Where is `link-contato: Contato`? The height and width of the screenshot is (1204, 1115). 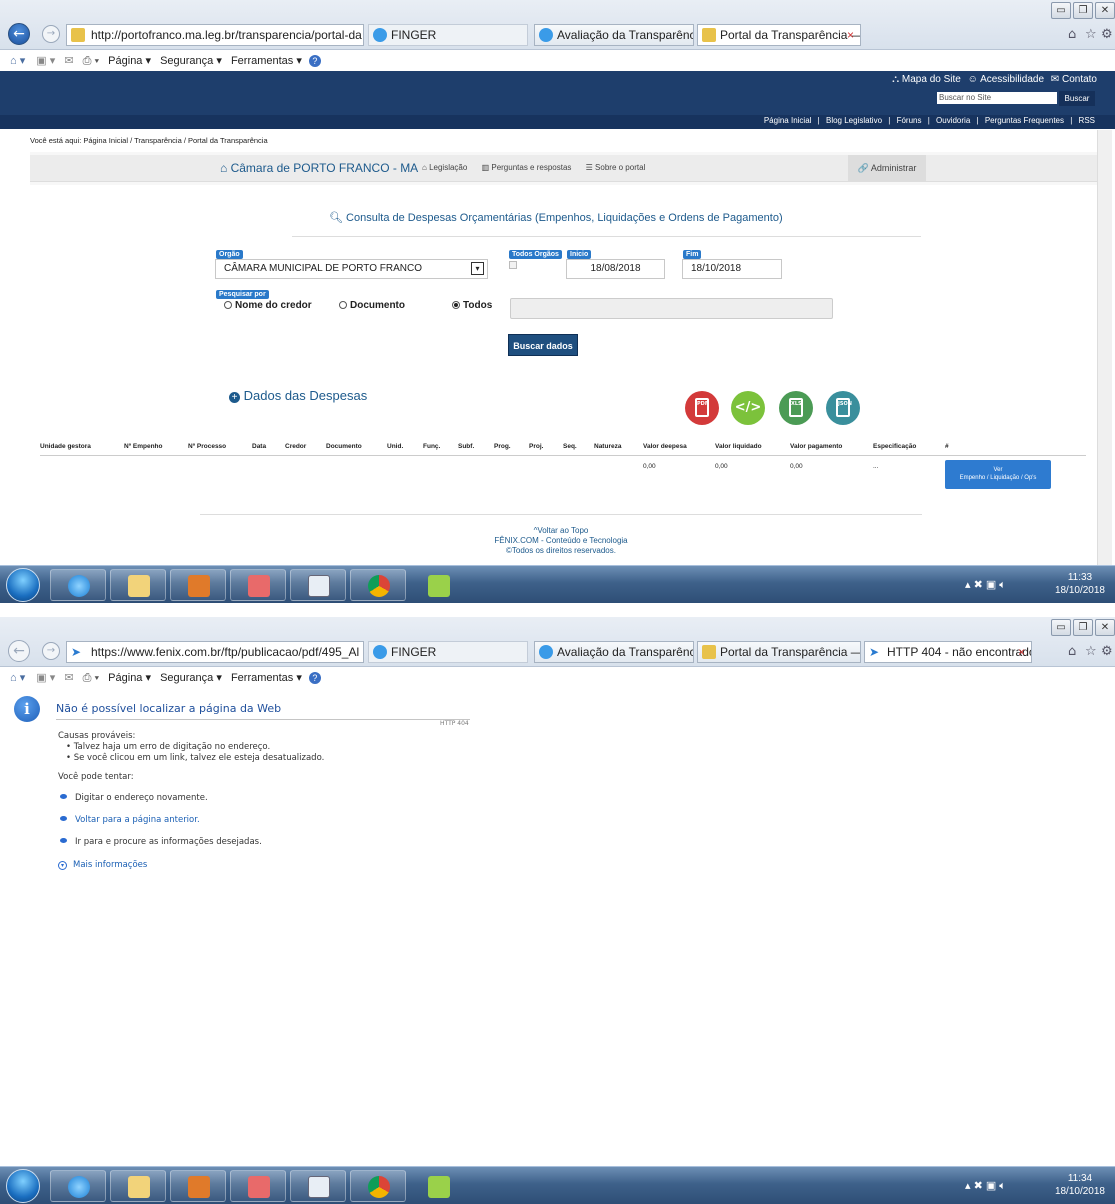
link-contato: Contato is located at coordinates (1079, 79).